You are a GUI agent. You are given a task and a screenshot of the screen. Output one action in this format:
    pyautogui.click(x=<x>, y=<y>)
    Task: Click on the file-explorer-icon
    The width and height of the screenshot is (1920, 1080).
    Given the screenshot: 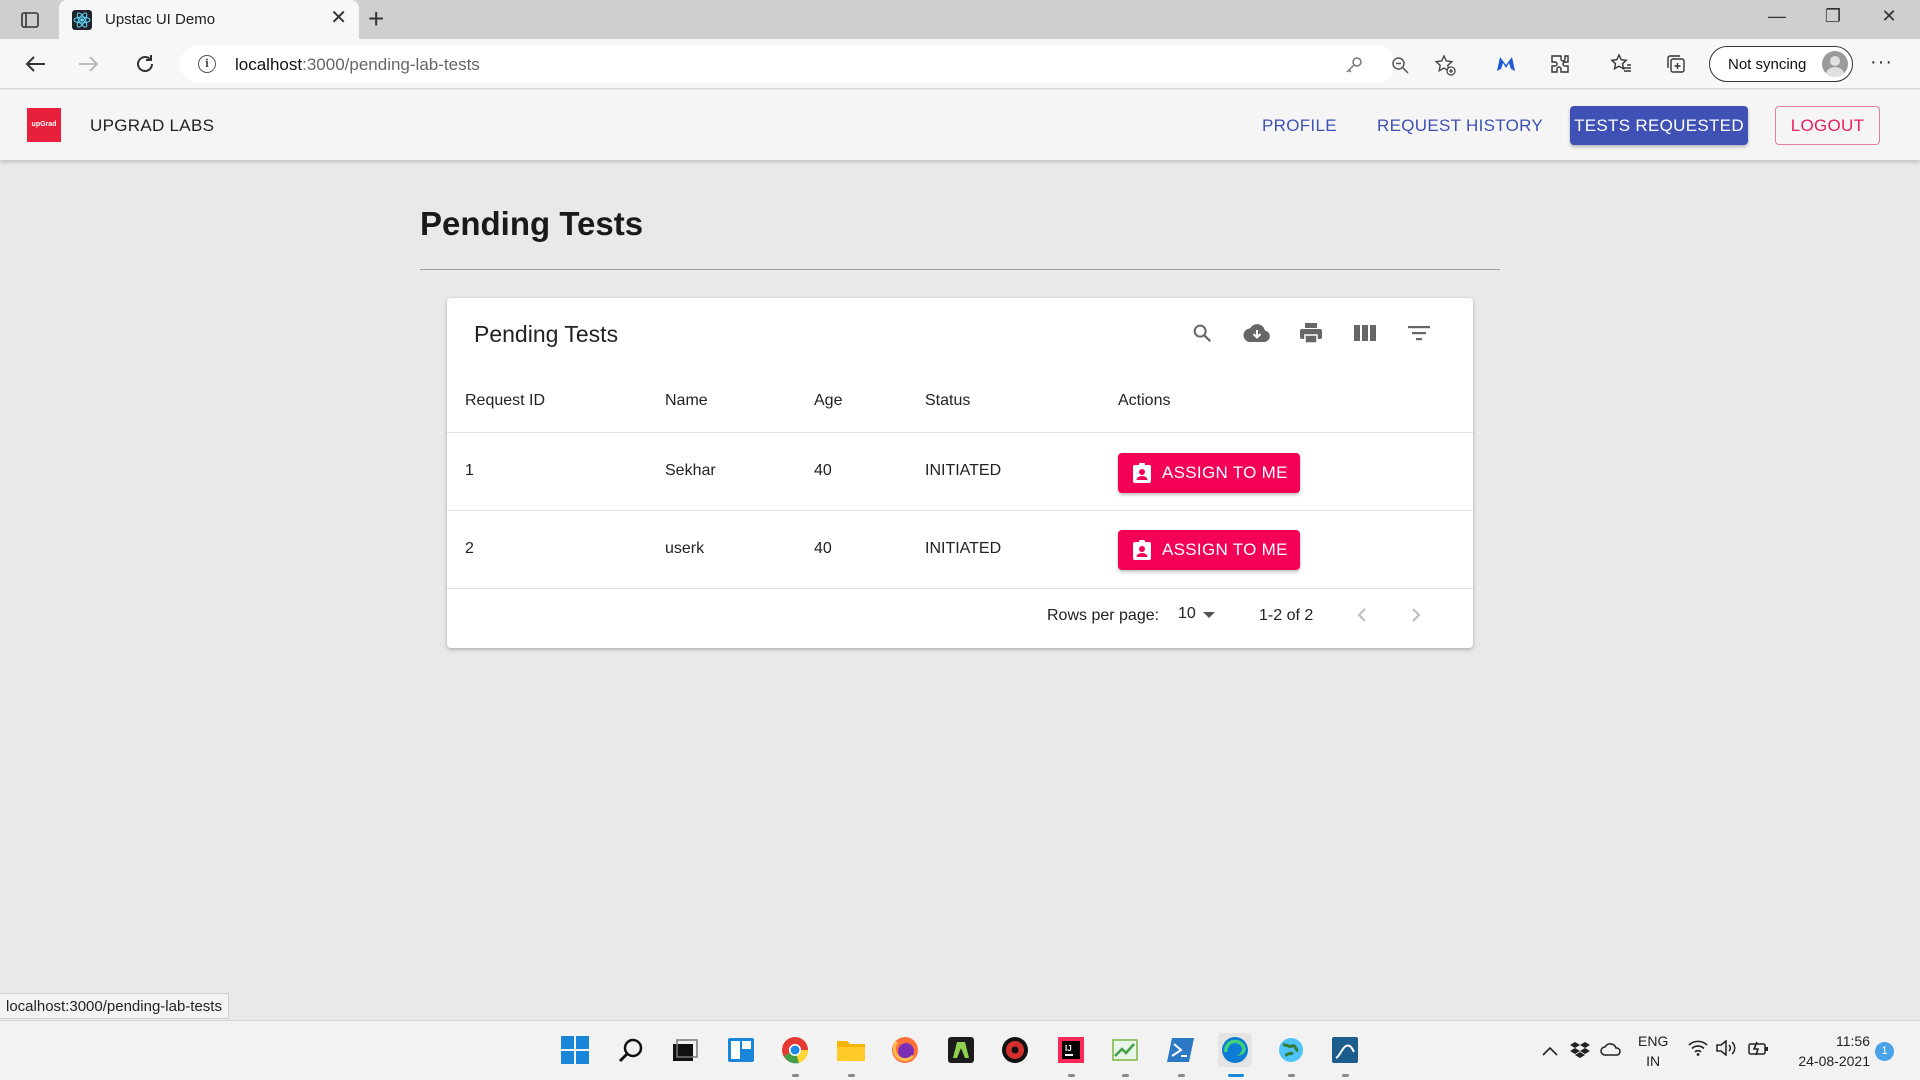 What is the action you would take?
    pyautogui.click(x=851, y=1050)
    